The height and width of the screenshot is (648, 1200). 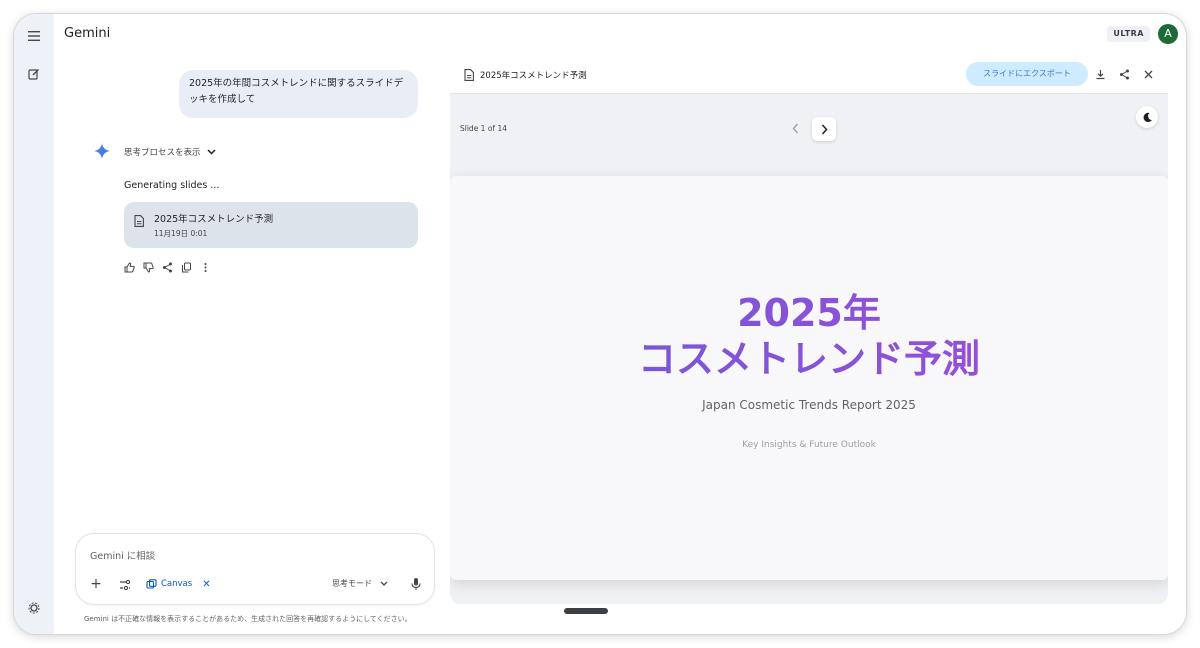 I want to click on dark-mode-toggle, so click(x=1147, y=117).